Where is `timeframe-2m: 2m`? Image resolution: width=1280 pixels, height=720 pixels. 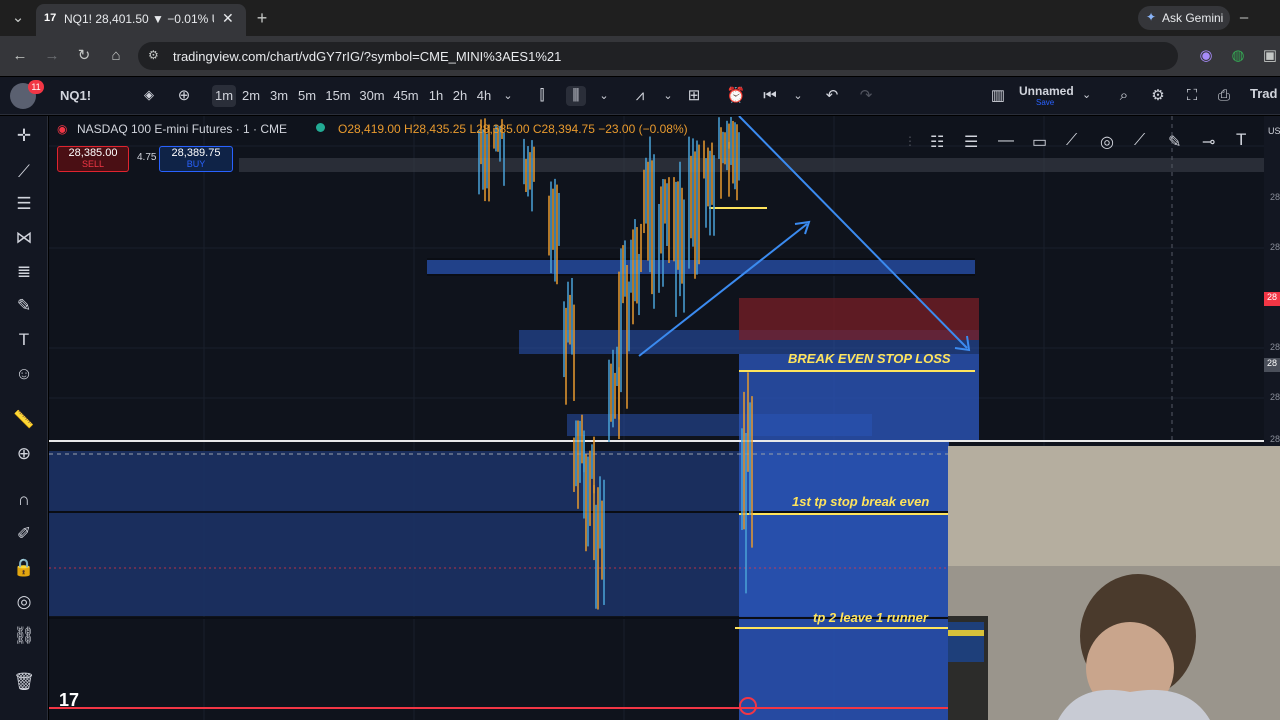
timeframe-2m: 2m is located at coordinates (251, 96).